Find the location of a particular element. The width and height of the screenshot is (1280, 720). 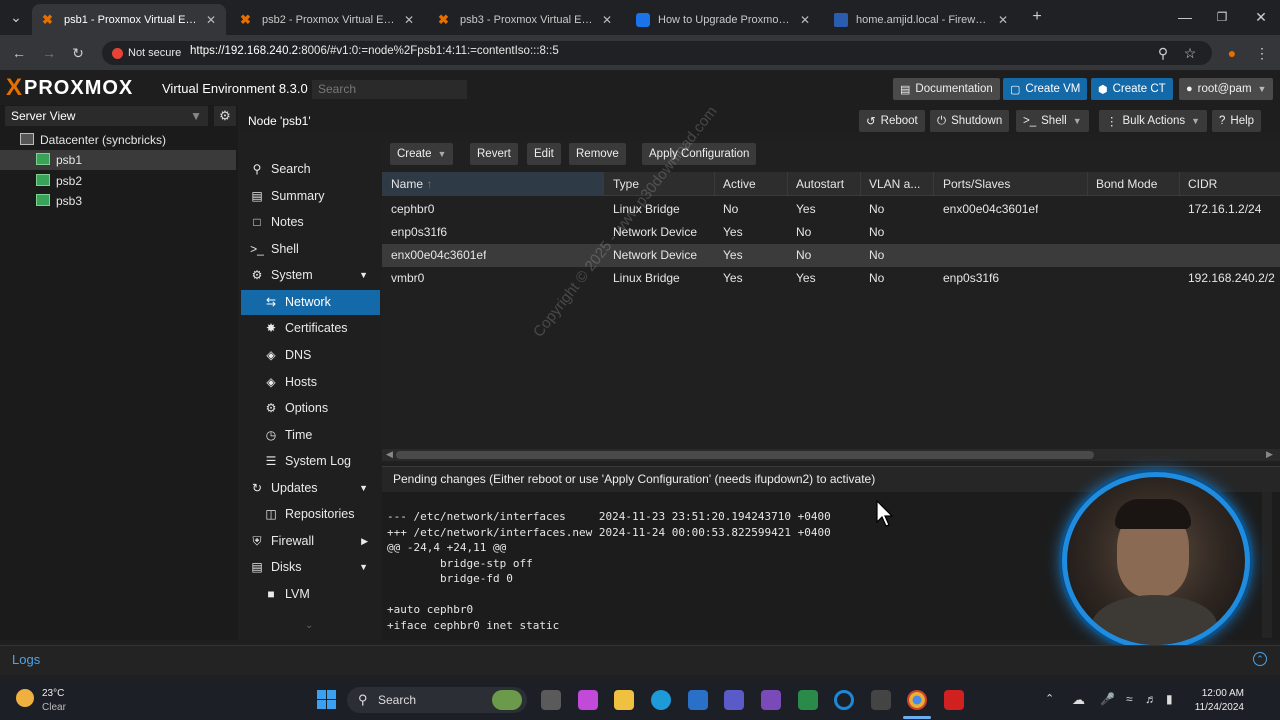

create-vm-button: ▢ Create VM is located at coordinates (1045, 89).